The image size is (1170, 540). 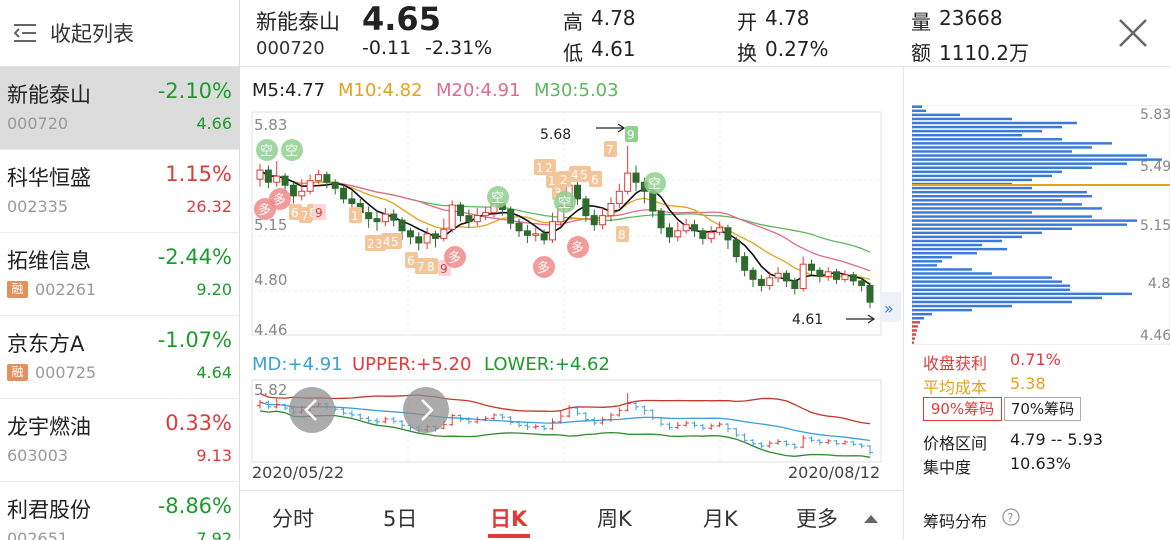 What do you see at coordinates (119, 191) in the screenshot?
I see `stock-list-item: 科华恒盛 1.15% 002335 26.32` at bounding box center [119, 191].